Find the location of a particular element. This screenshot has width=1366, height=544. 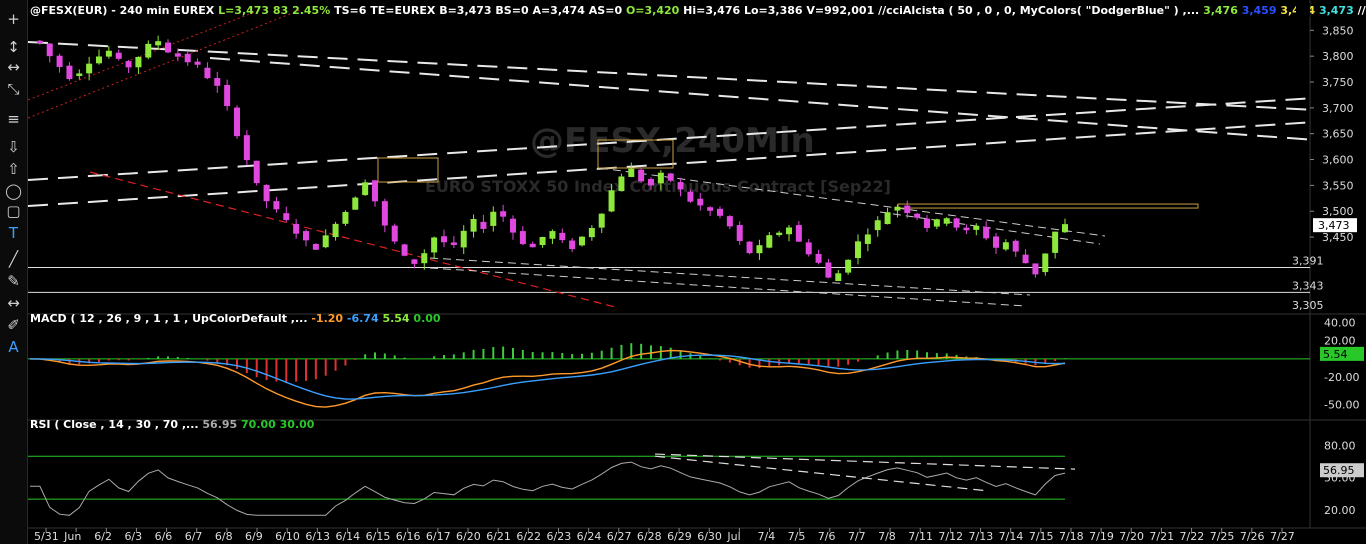

header-ask-size: AS=0 is located at coordinates (607, 10).